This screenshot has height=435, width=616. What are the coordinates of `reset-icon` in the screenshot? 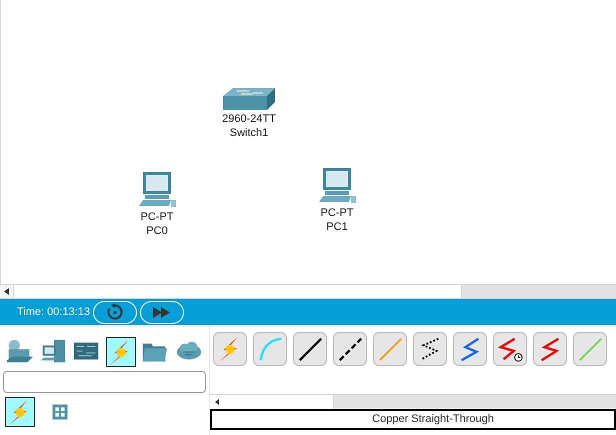 It's located at (115, 312).